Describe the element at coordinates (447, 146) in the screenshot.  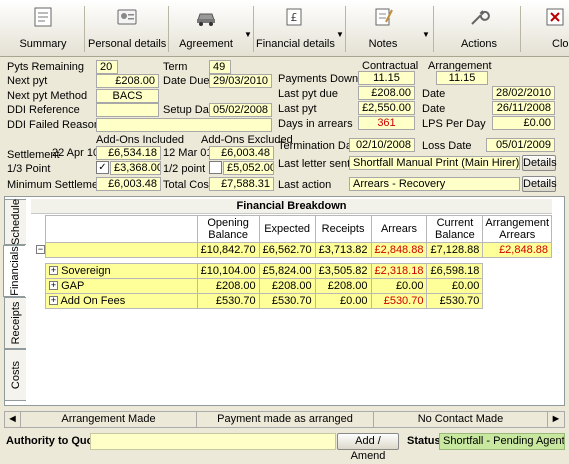
I see `loss-date-label: Loss Date` at that location.